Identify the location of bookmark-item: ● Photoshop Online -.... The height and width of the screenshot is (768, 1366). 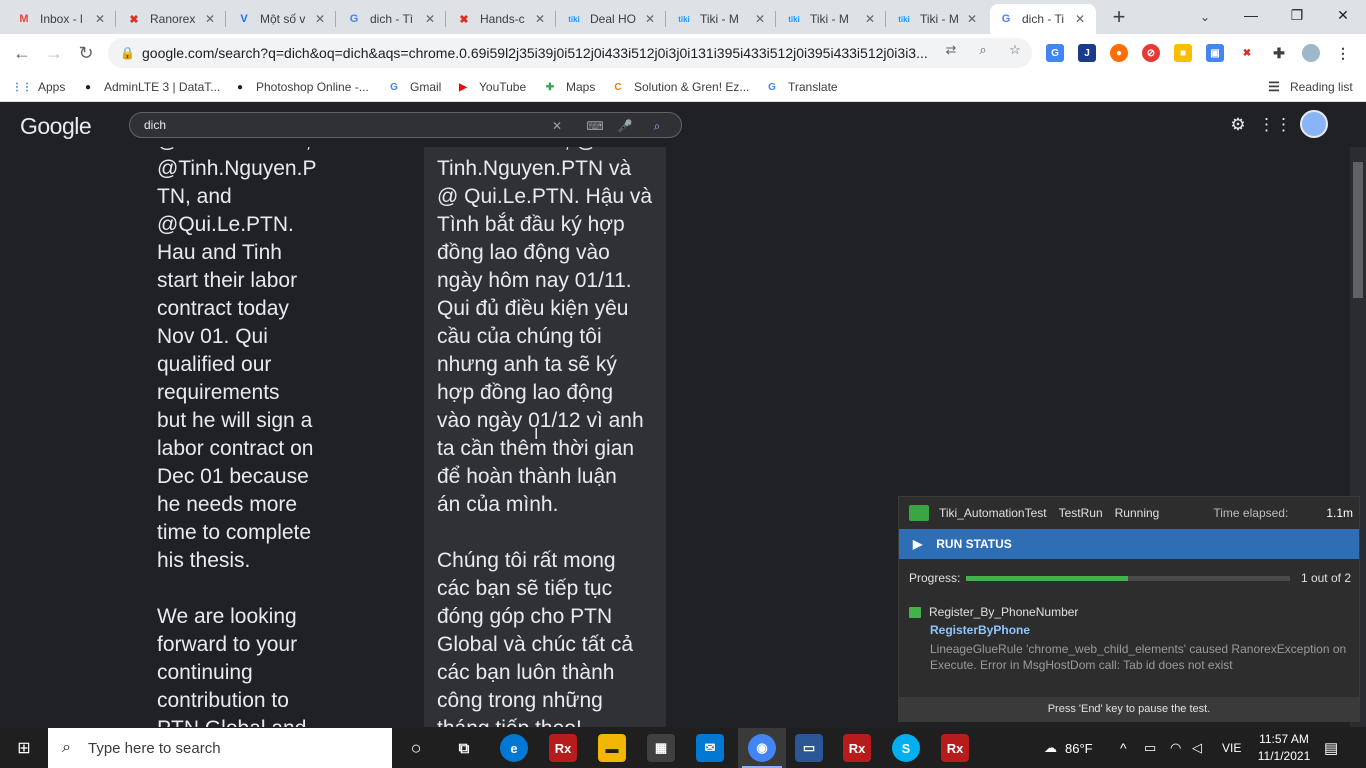
(300, 87).